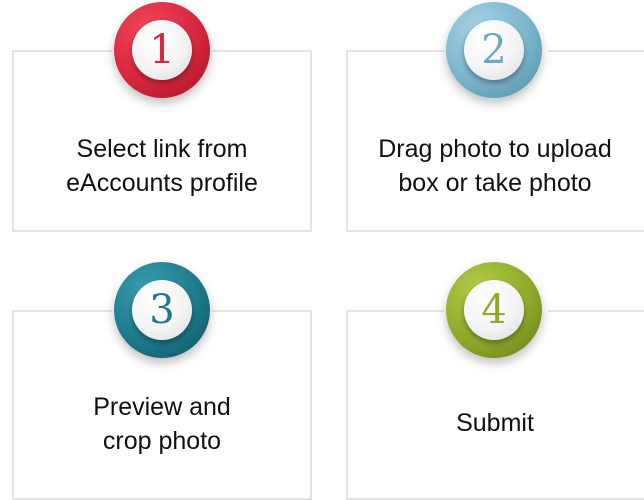 The width and height of the screenshot is (644, 500). What do you see at coordinates (162, 441) in the screenshot?
I see `step-3-label-line-2: crop photo` at bounding box center [162, 441].